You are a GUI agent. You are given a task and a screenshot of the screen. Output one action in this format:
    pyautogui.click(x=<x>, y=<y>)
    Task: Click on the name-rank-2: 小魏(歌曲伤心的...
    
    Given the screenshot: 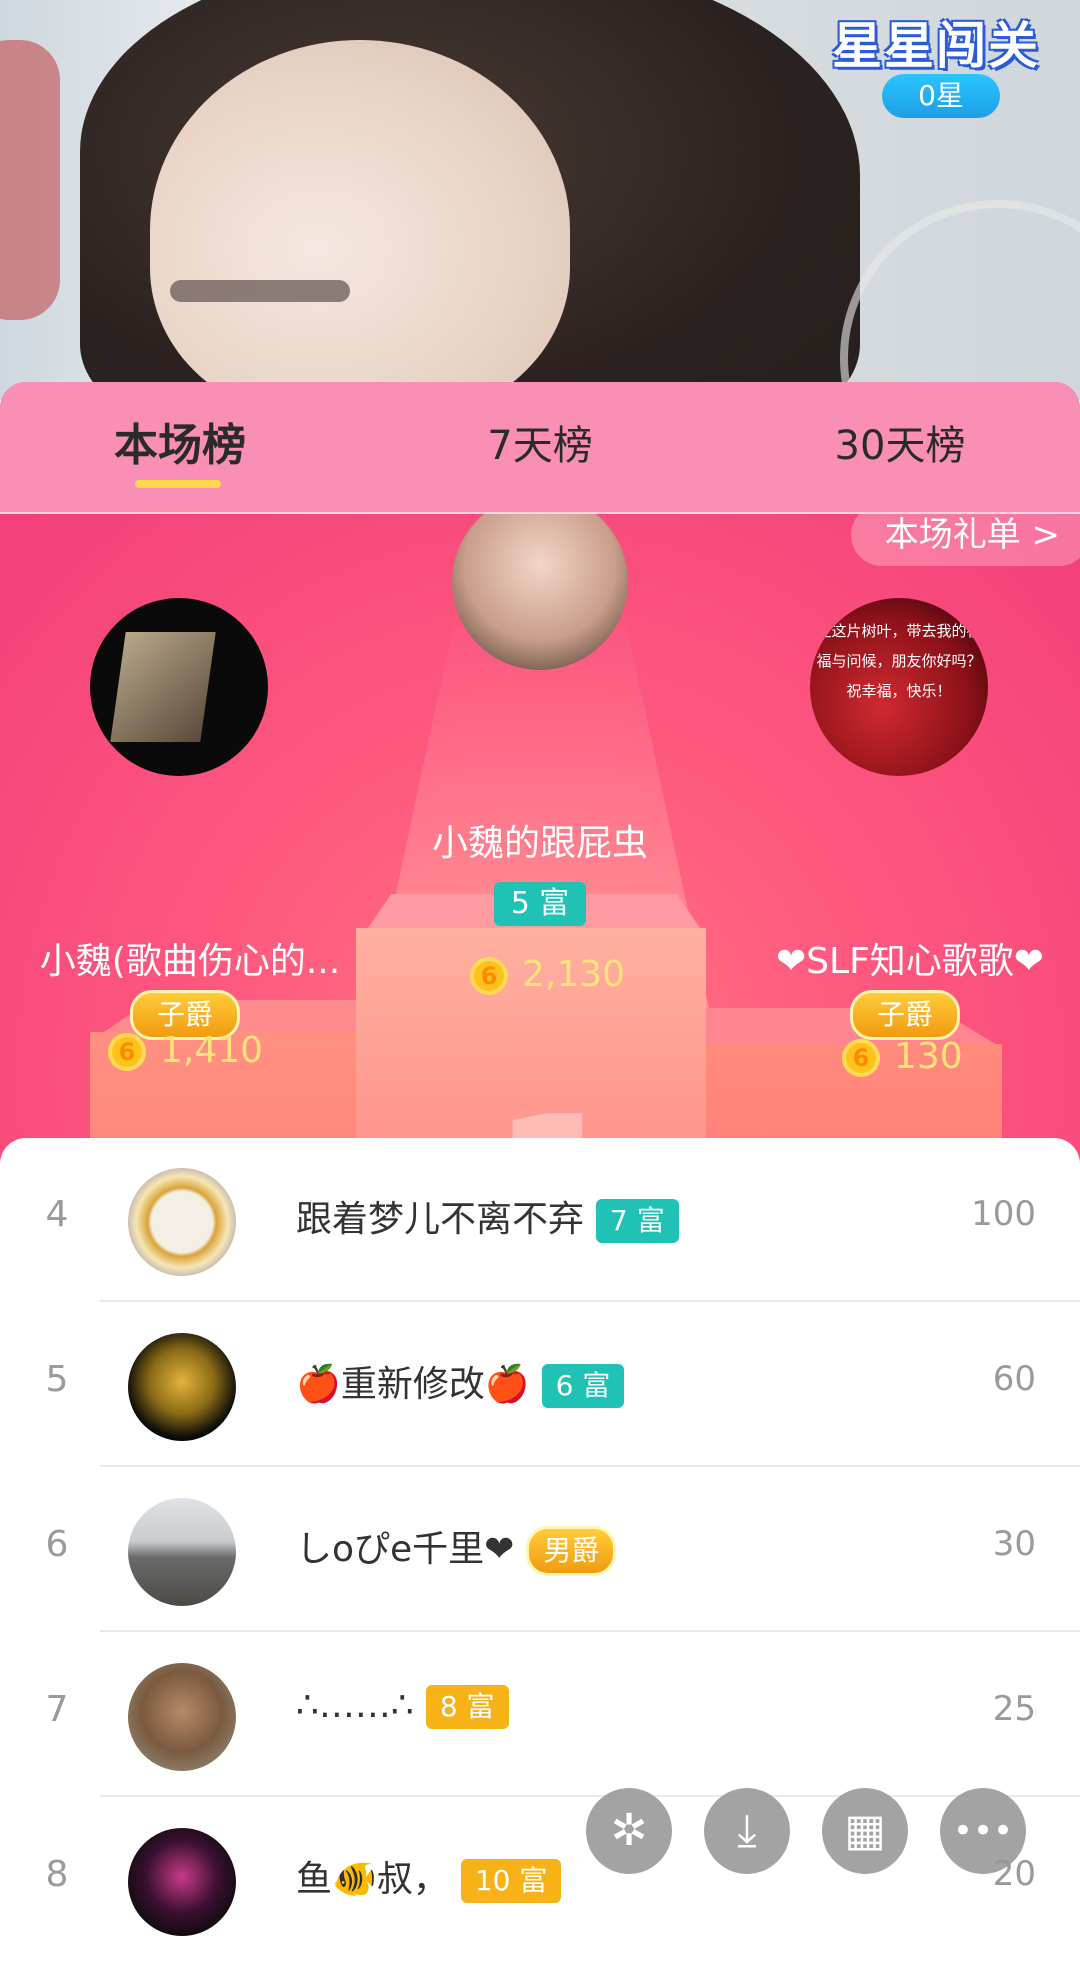 What is the action you would take?
    pyautogui.click(x=190, y=958)
    